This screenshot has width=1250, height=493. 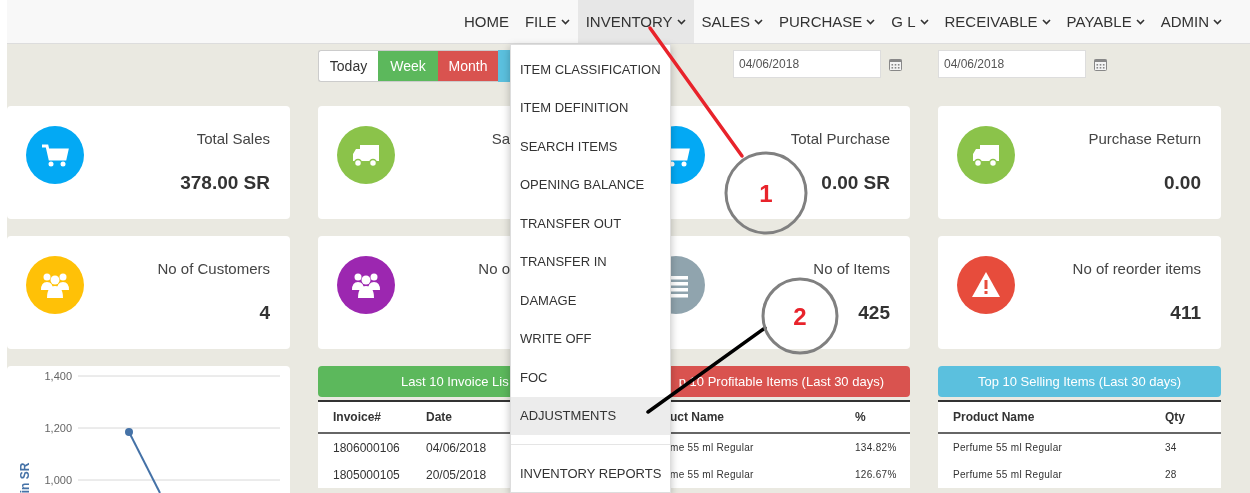 What do you see at coordinates (876, 474) in the screenshot?
I see `table-cell: 126.67%` at bounding box center [876, 474].